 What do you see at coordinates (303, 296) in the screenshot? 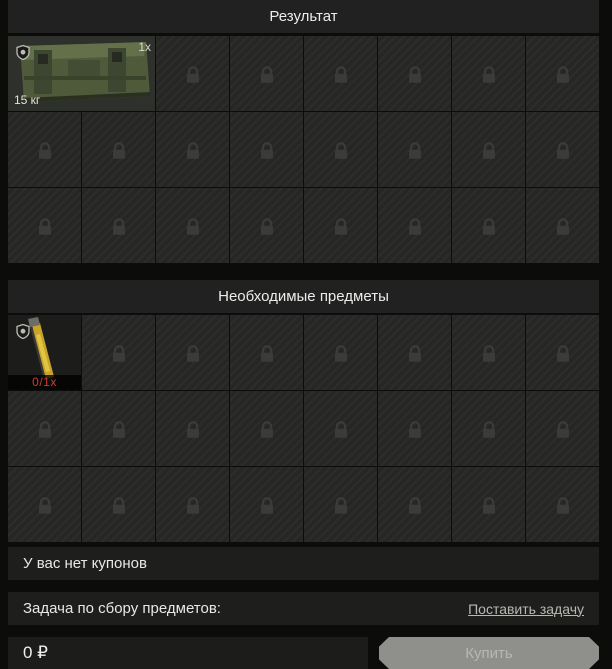
I see `required-header: Необходимые предметы` at bounding box center [303, 296].